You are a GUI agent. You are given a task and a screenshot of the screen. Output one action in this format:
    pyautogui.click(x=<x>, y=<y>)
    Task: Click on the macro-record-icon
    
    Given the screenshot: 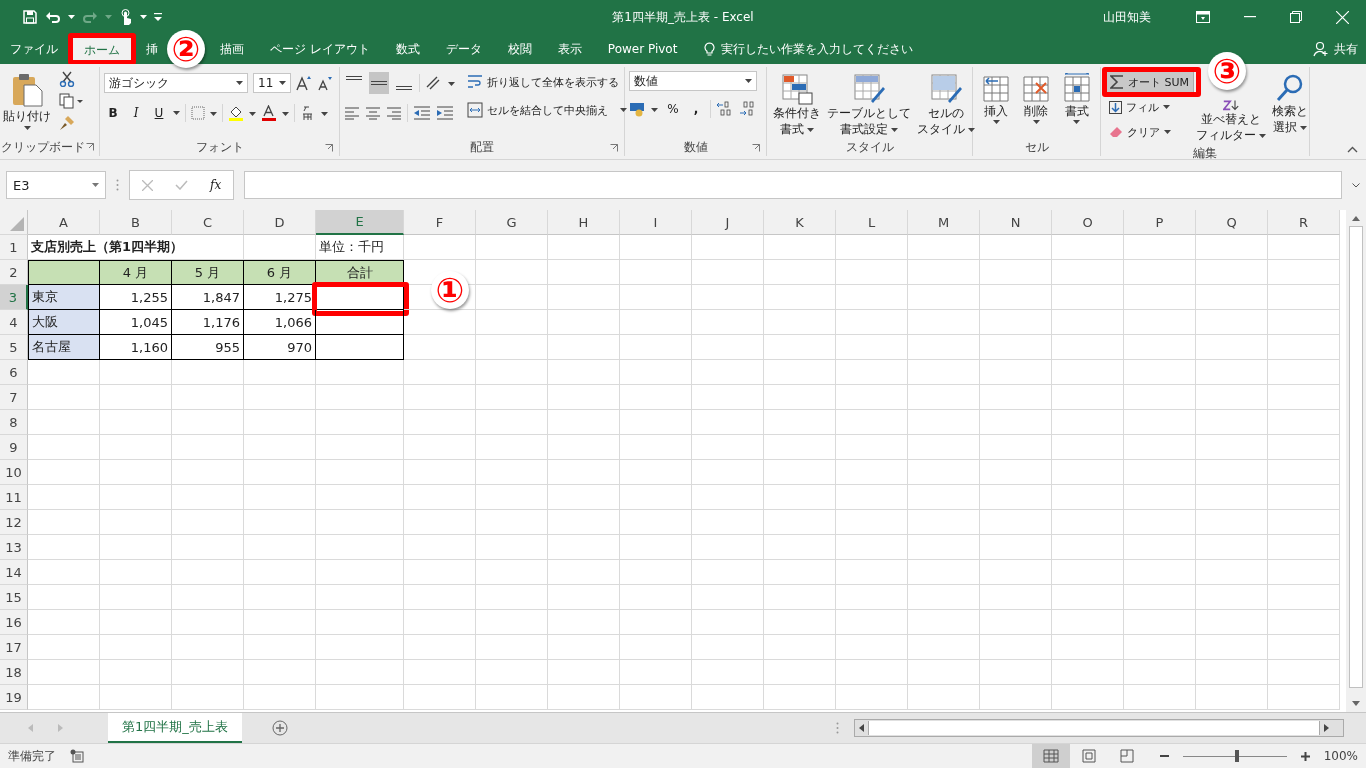 What is the action you would take?
    pyautogui.click(x=77, y=756)
    